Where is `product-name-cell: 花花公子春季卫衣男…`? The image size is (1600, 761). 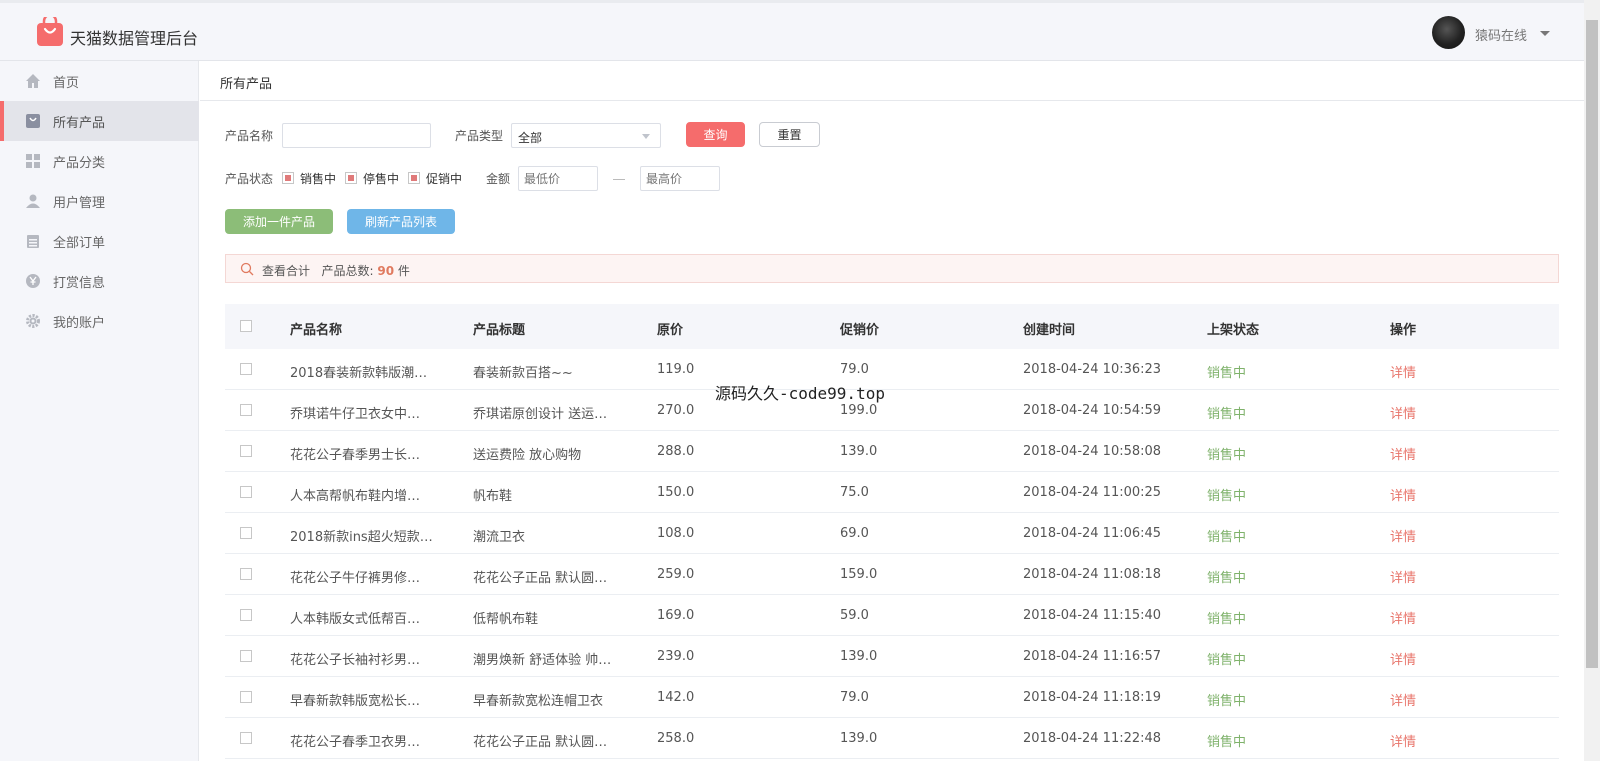
product-name-cell: 花花公子春季卫衣男… is located at coordinates (355, 742).